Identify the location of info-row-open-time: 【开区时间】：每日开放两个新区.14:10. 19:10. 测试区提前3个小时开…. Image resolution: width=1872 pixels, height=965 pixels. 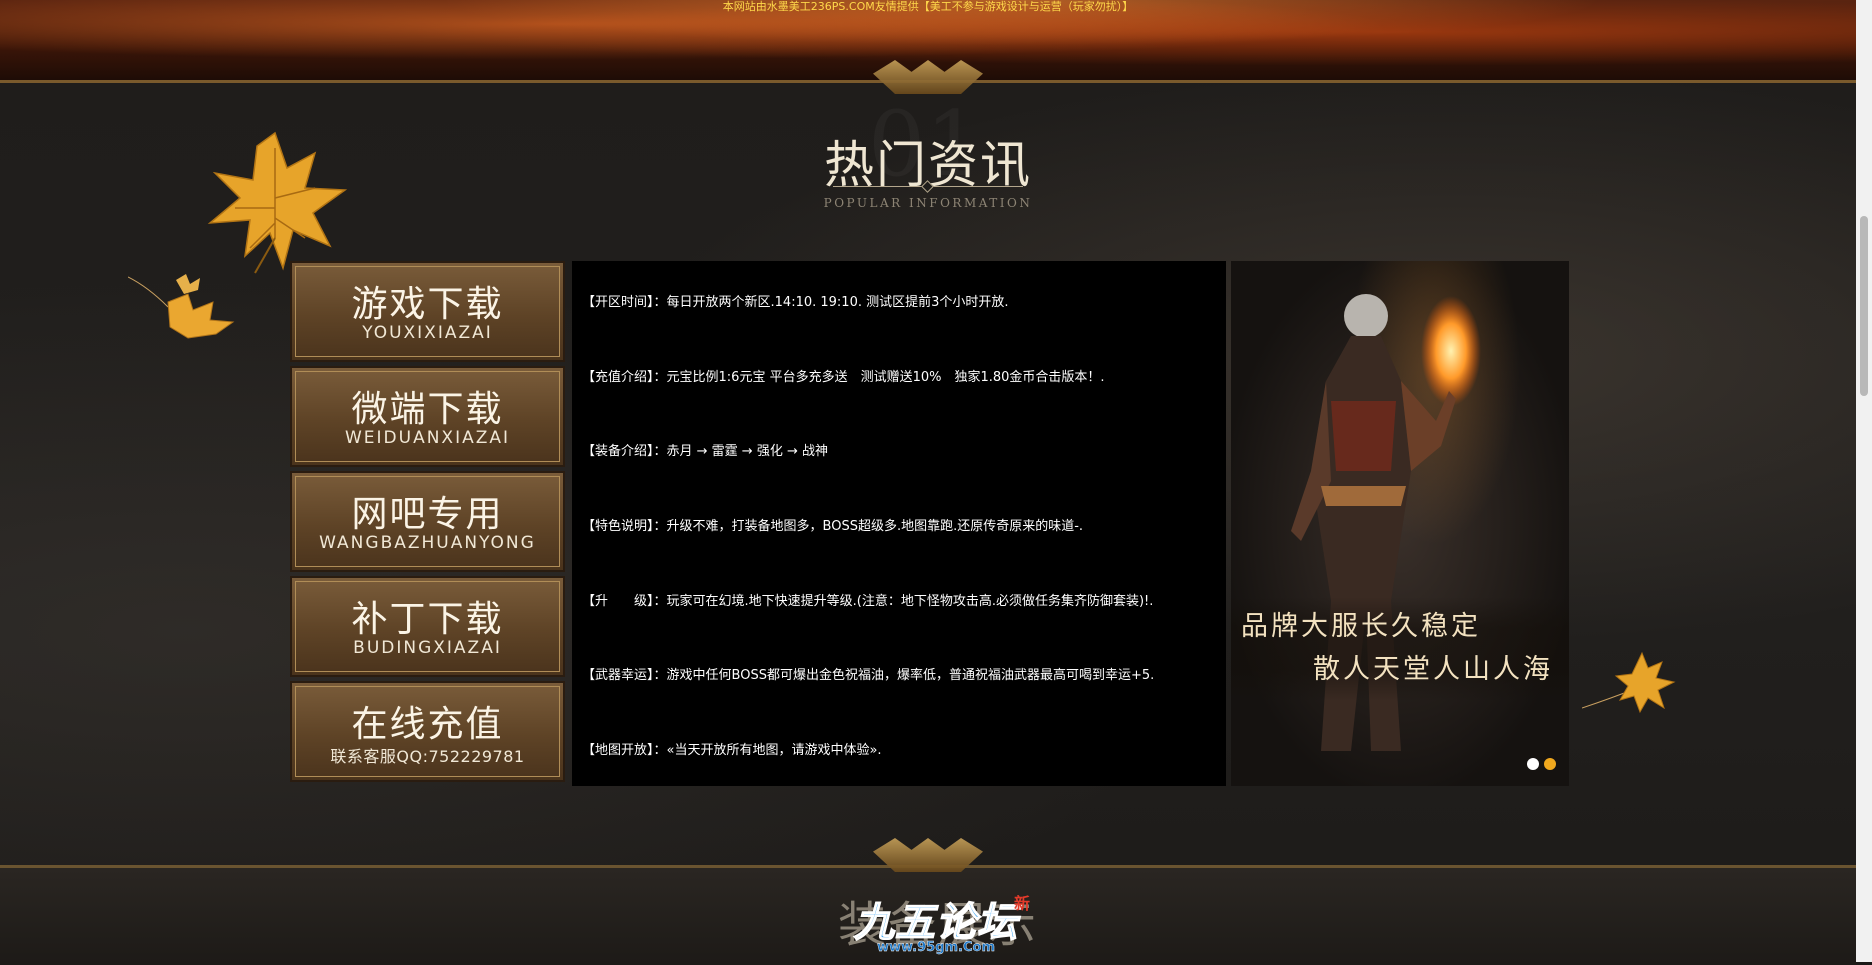
(902, 300).